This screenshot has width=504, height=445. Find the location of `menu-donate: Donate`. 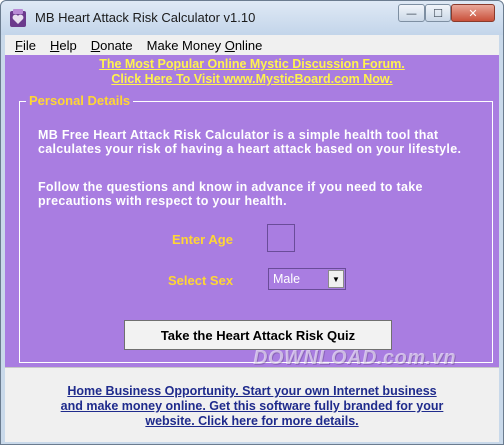

menu-donate: Donate is located at coordinates (112, 45).